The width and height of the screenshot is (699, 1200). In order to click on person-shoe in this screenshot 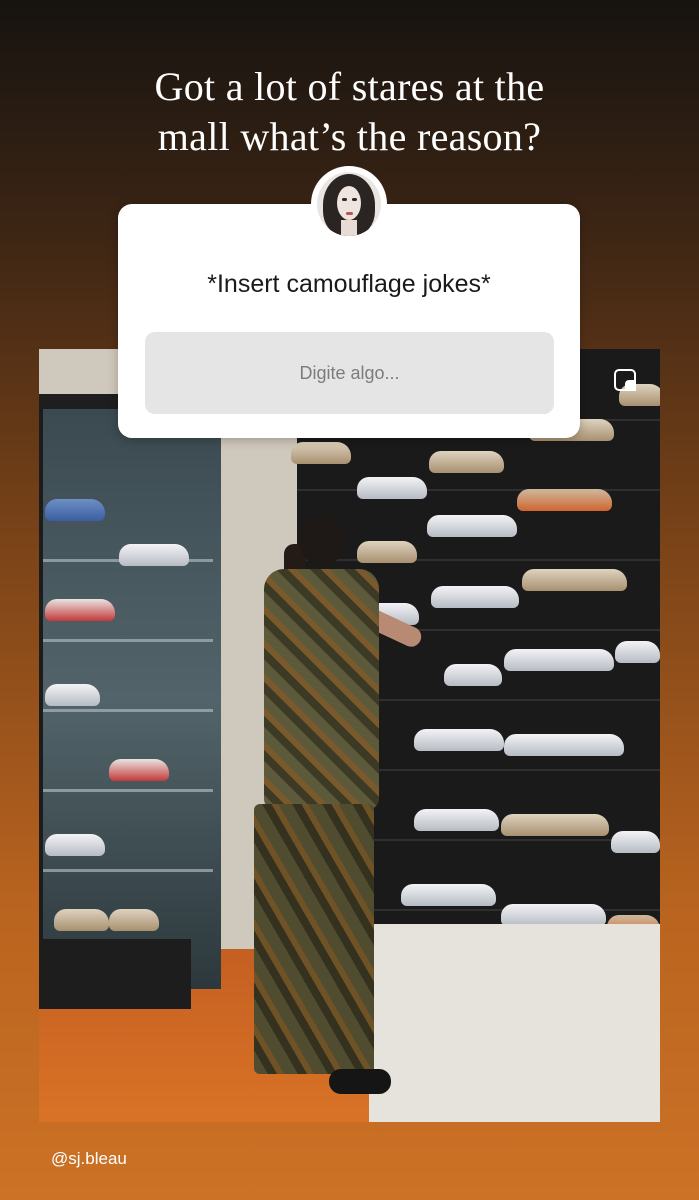, I will do `click(360, 1081)`.